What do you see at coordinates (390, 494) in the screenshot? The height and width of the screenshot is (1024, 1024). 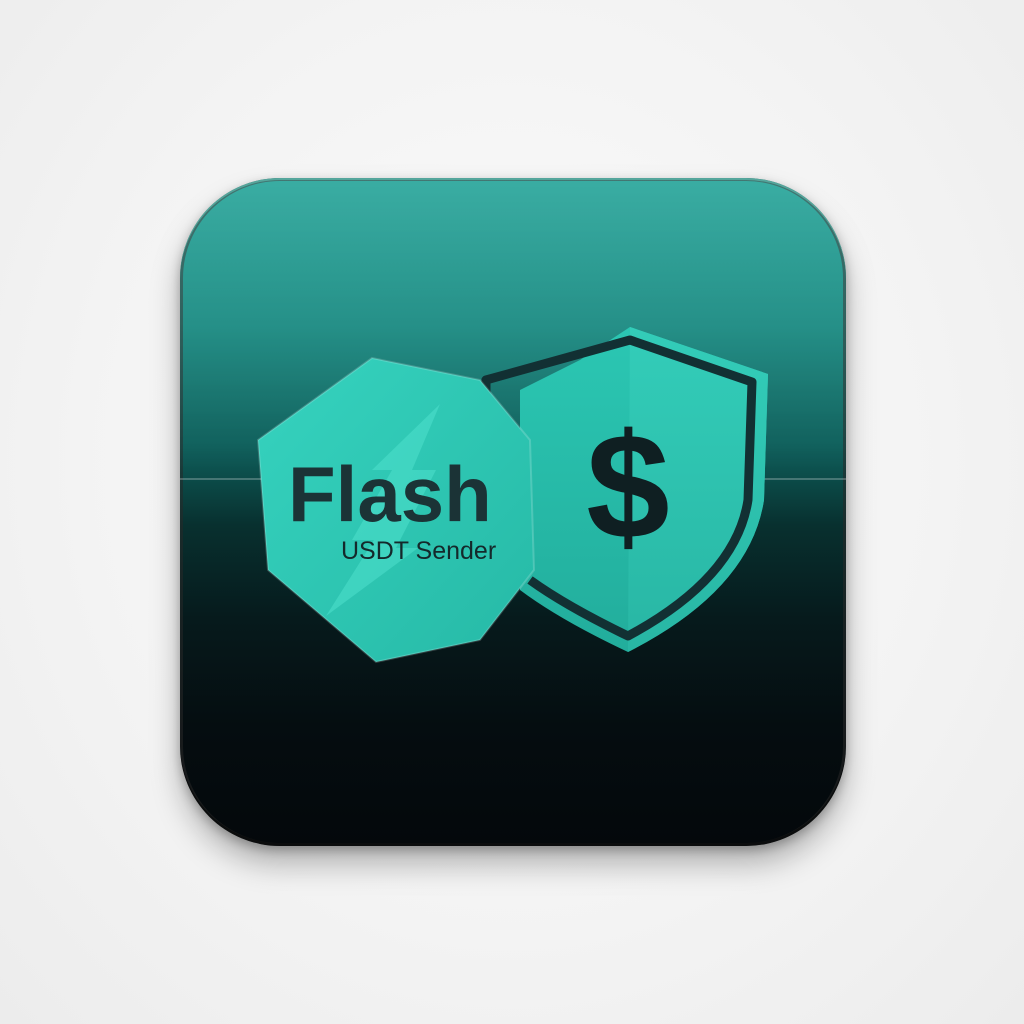 I see `brand-title: Flash` at bounding box center [390, 494].